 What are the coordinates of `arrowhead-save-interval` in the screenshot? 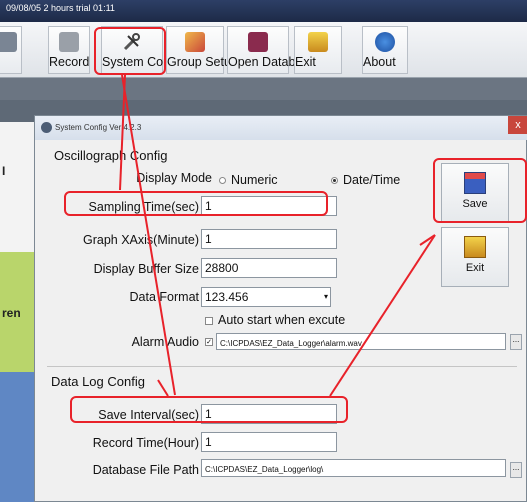 It's located at (163, 388).